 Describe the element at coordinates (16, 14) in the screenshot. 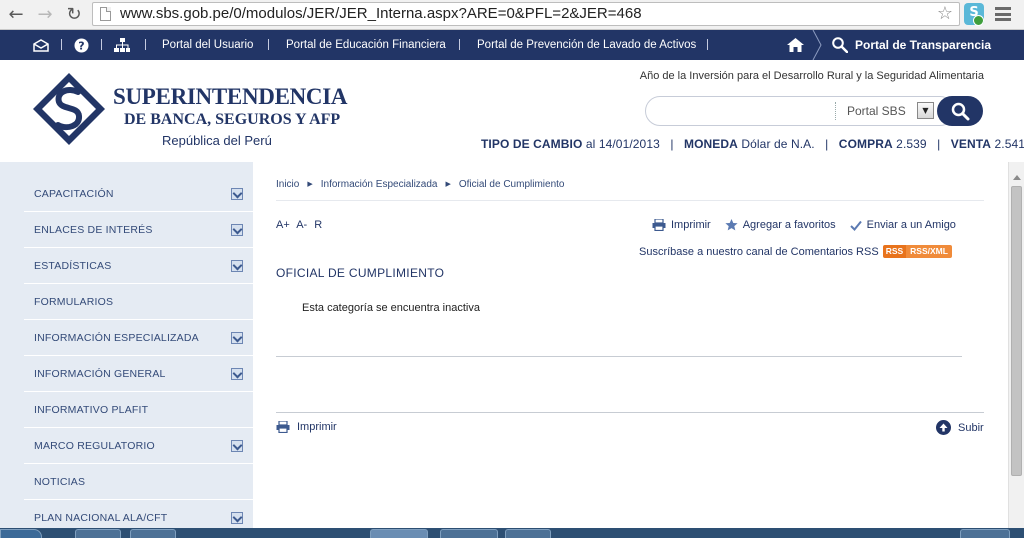

I see `back-icon: ←` at that location.